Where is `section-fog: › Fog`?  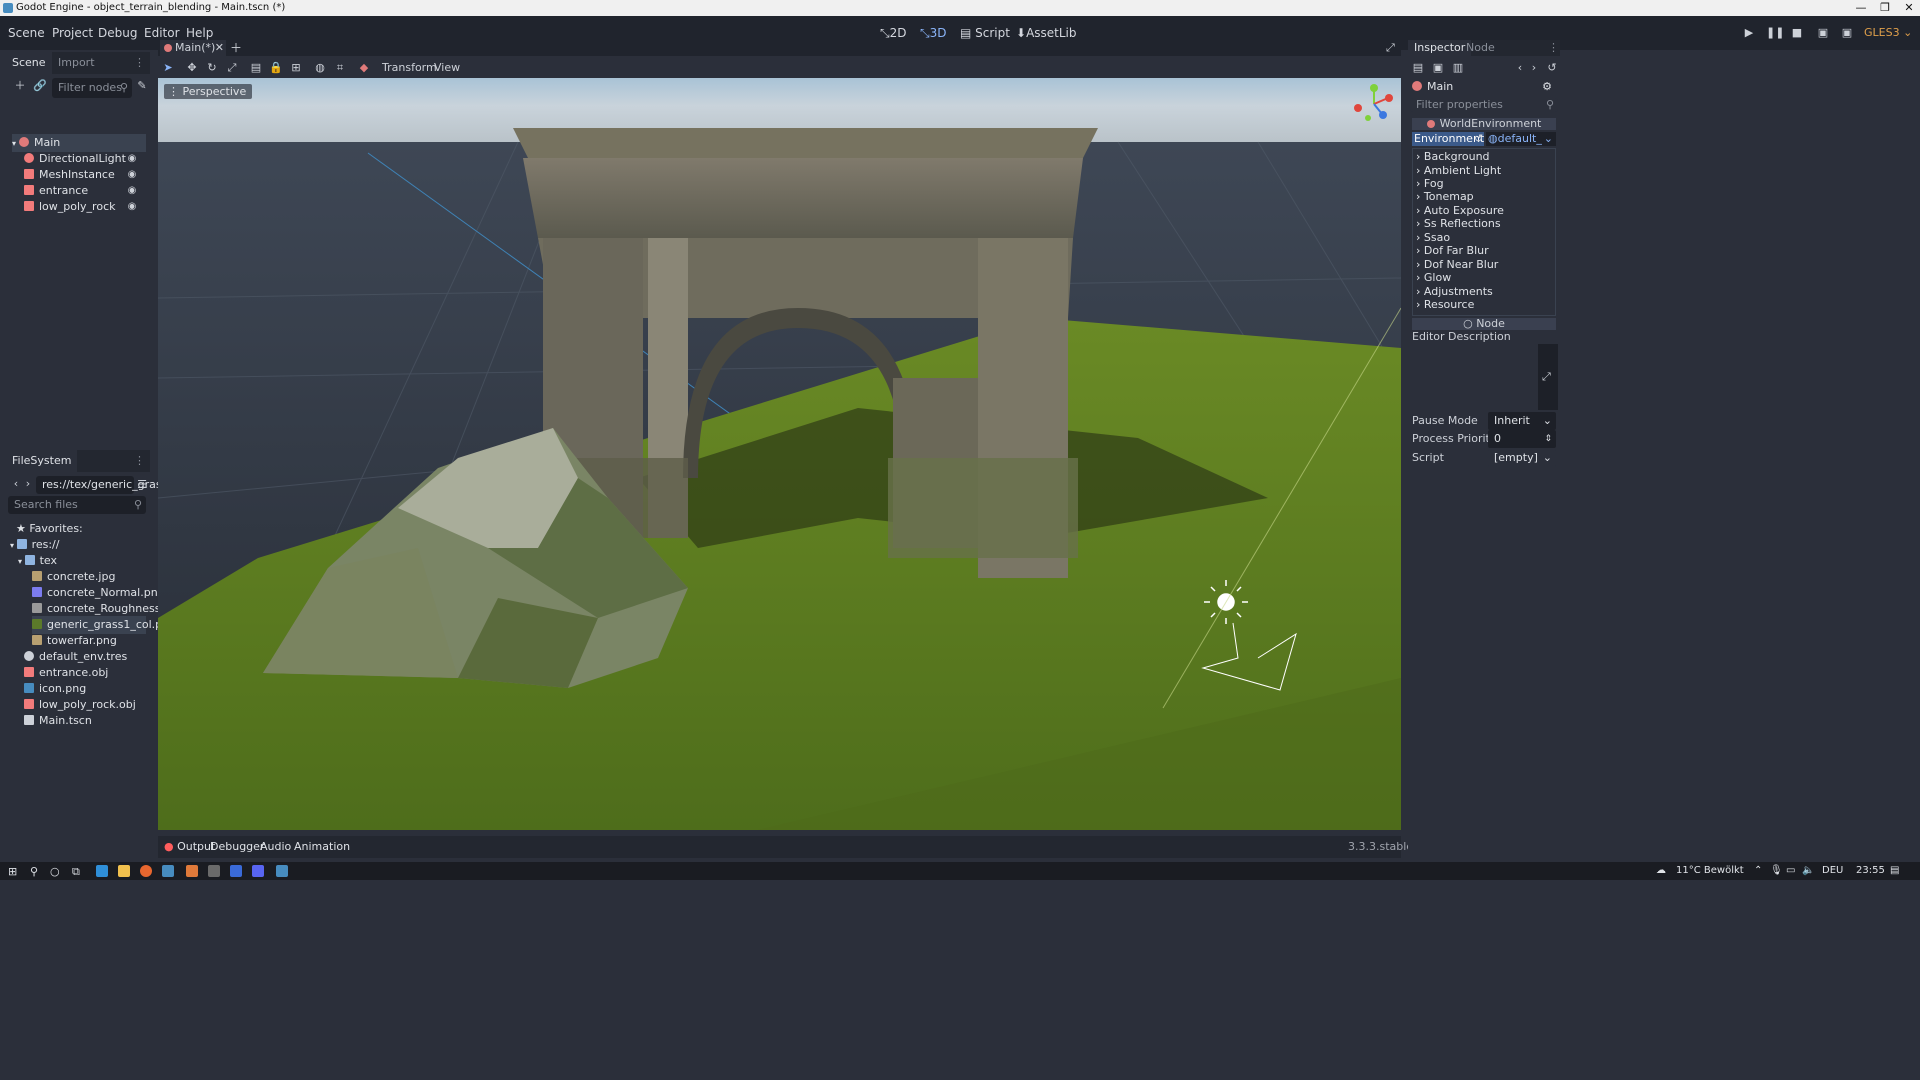 section-fog: › Fog is located at coordinates (1486, 184).